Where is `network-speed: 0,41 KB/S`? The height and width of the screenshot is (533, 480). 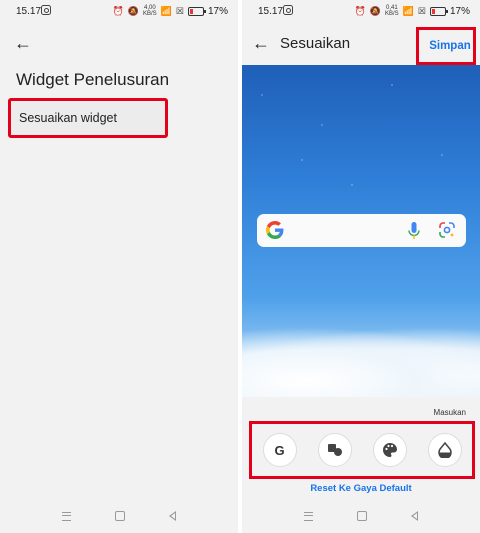 network-speed: 0,41 KB/S is located at coordinates (392, 11).